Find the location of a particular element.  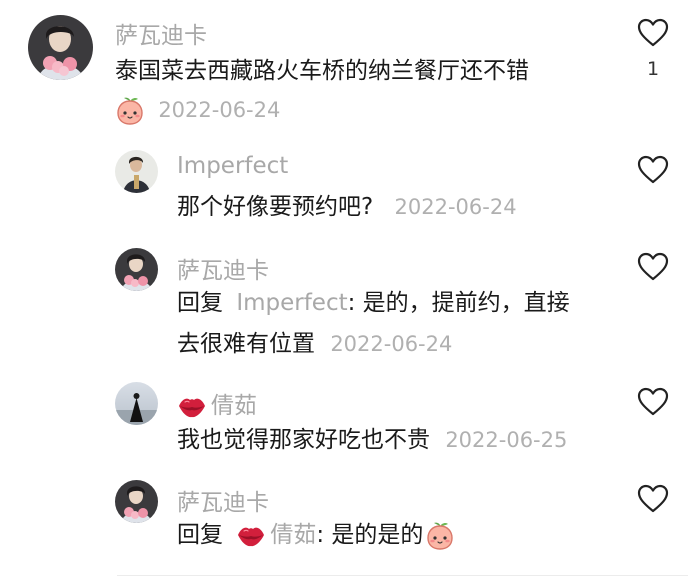

reply-body: 那个好像要预约吧? is located at coordinates (275, 207).